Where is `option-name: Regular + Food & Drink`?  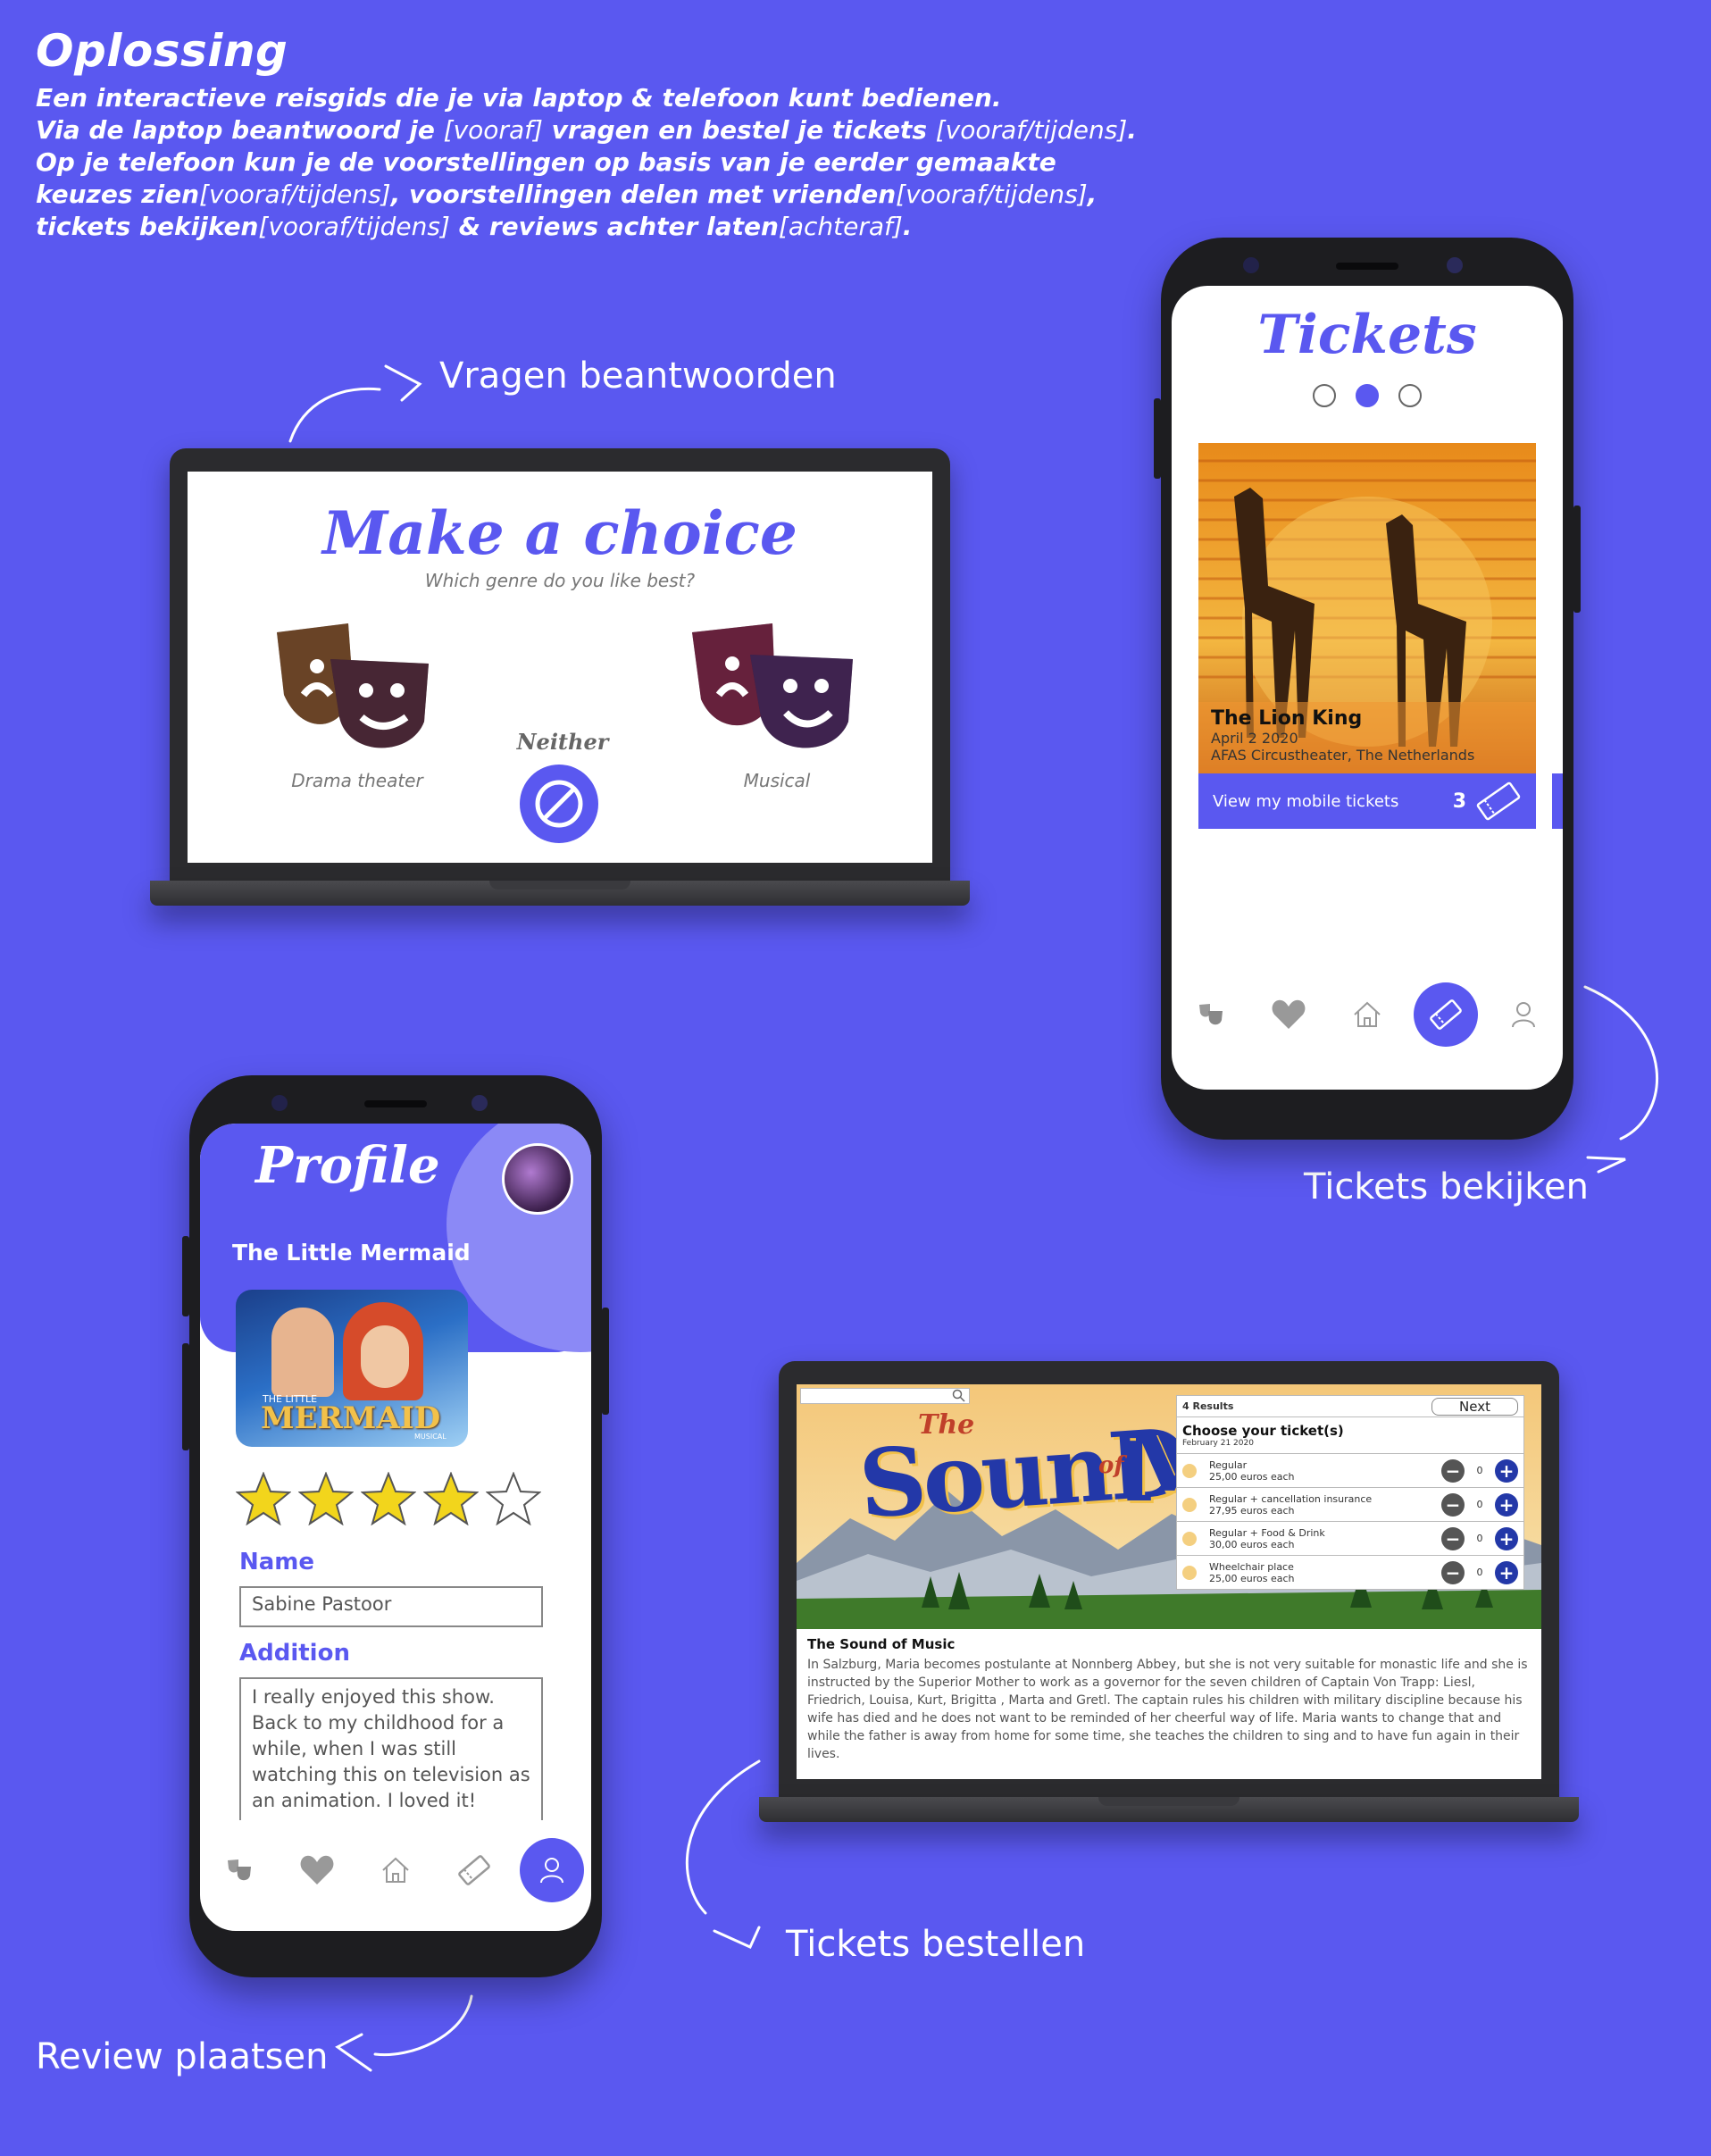 option-name: Regular + Food & Drink is located at coordinates (1267, 1532).